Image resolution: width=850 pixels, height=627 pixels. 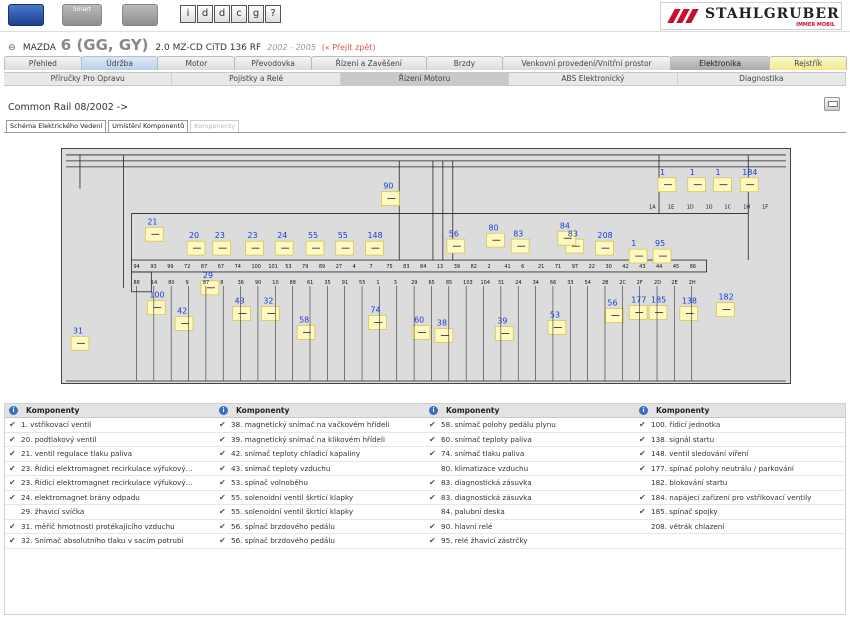 What do you see at coordinates (119, 63) in the screenshot?
I see `tab-udrzba: Údržba` at bounding box center [119, 63].